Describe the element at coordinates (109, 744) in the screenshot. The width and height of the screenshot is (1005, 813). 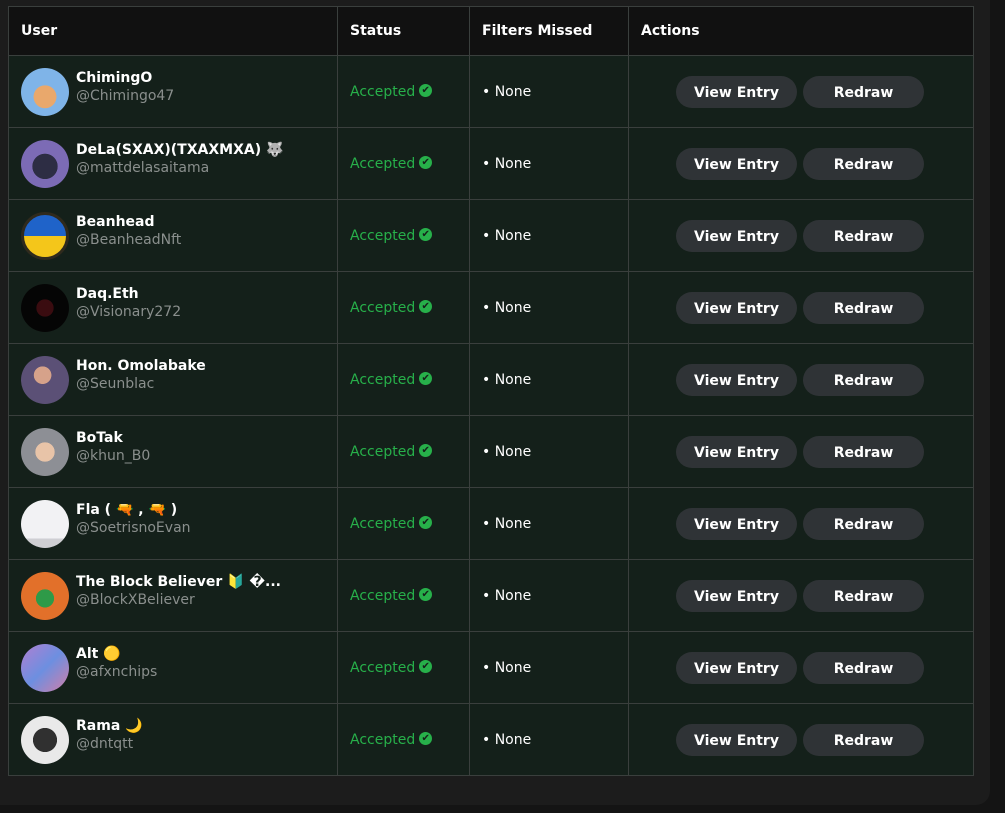
I see `user-handle: @dntqtt` at that location.